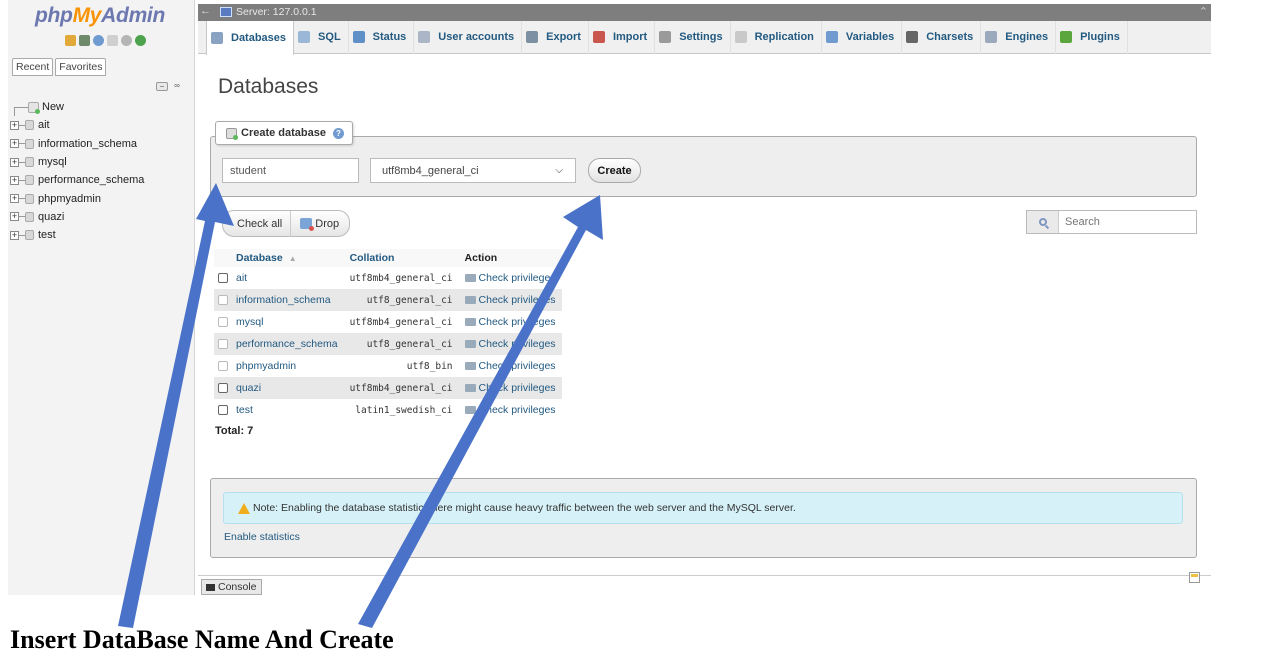 The image size is (1265, 660). What do you see at coordinates (102, 162) in the screenshot?
I see `tree-item-mysql: + mysql` at bounding box center [102, 162].